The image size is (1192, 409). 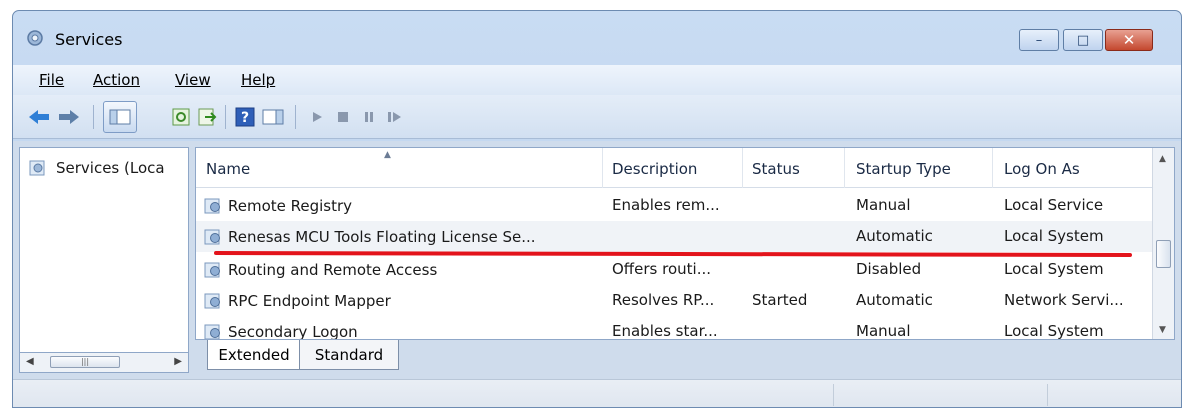 I want to click on show-hide-console-tree-icon, so click(x=120, y=117).